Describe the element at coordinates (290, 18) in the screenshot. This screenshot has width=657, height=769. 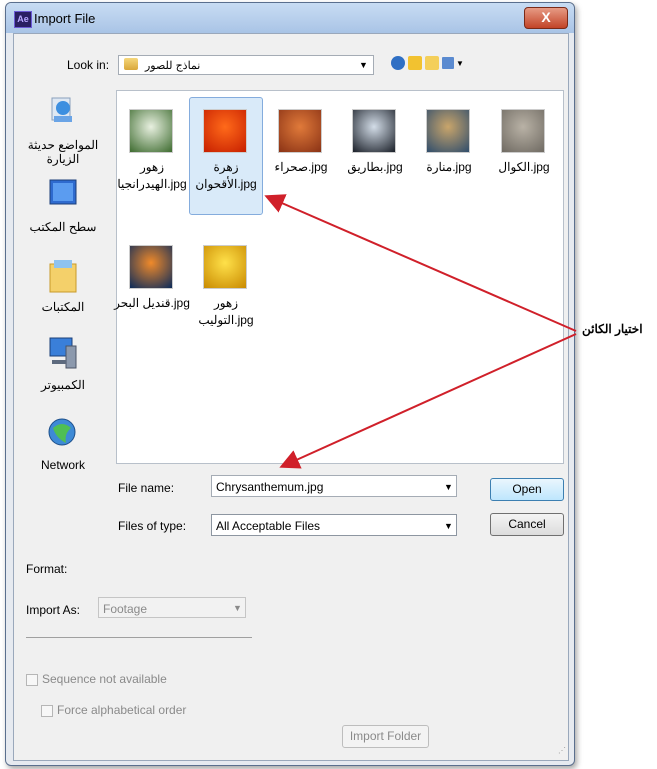
I see `title-bar: Ae Import File X` at that location.